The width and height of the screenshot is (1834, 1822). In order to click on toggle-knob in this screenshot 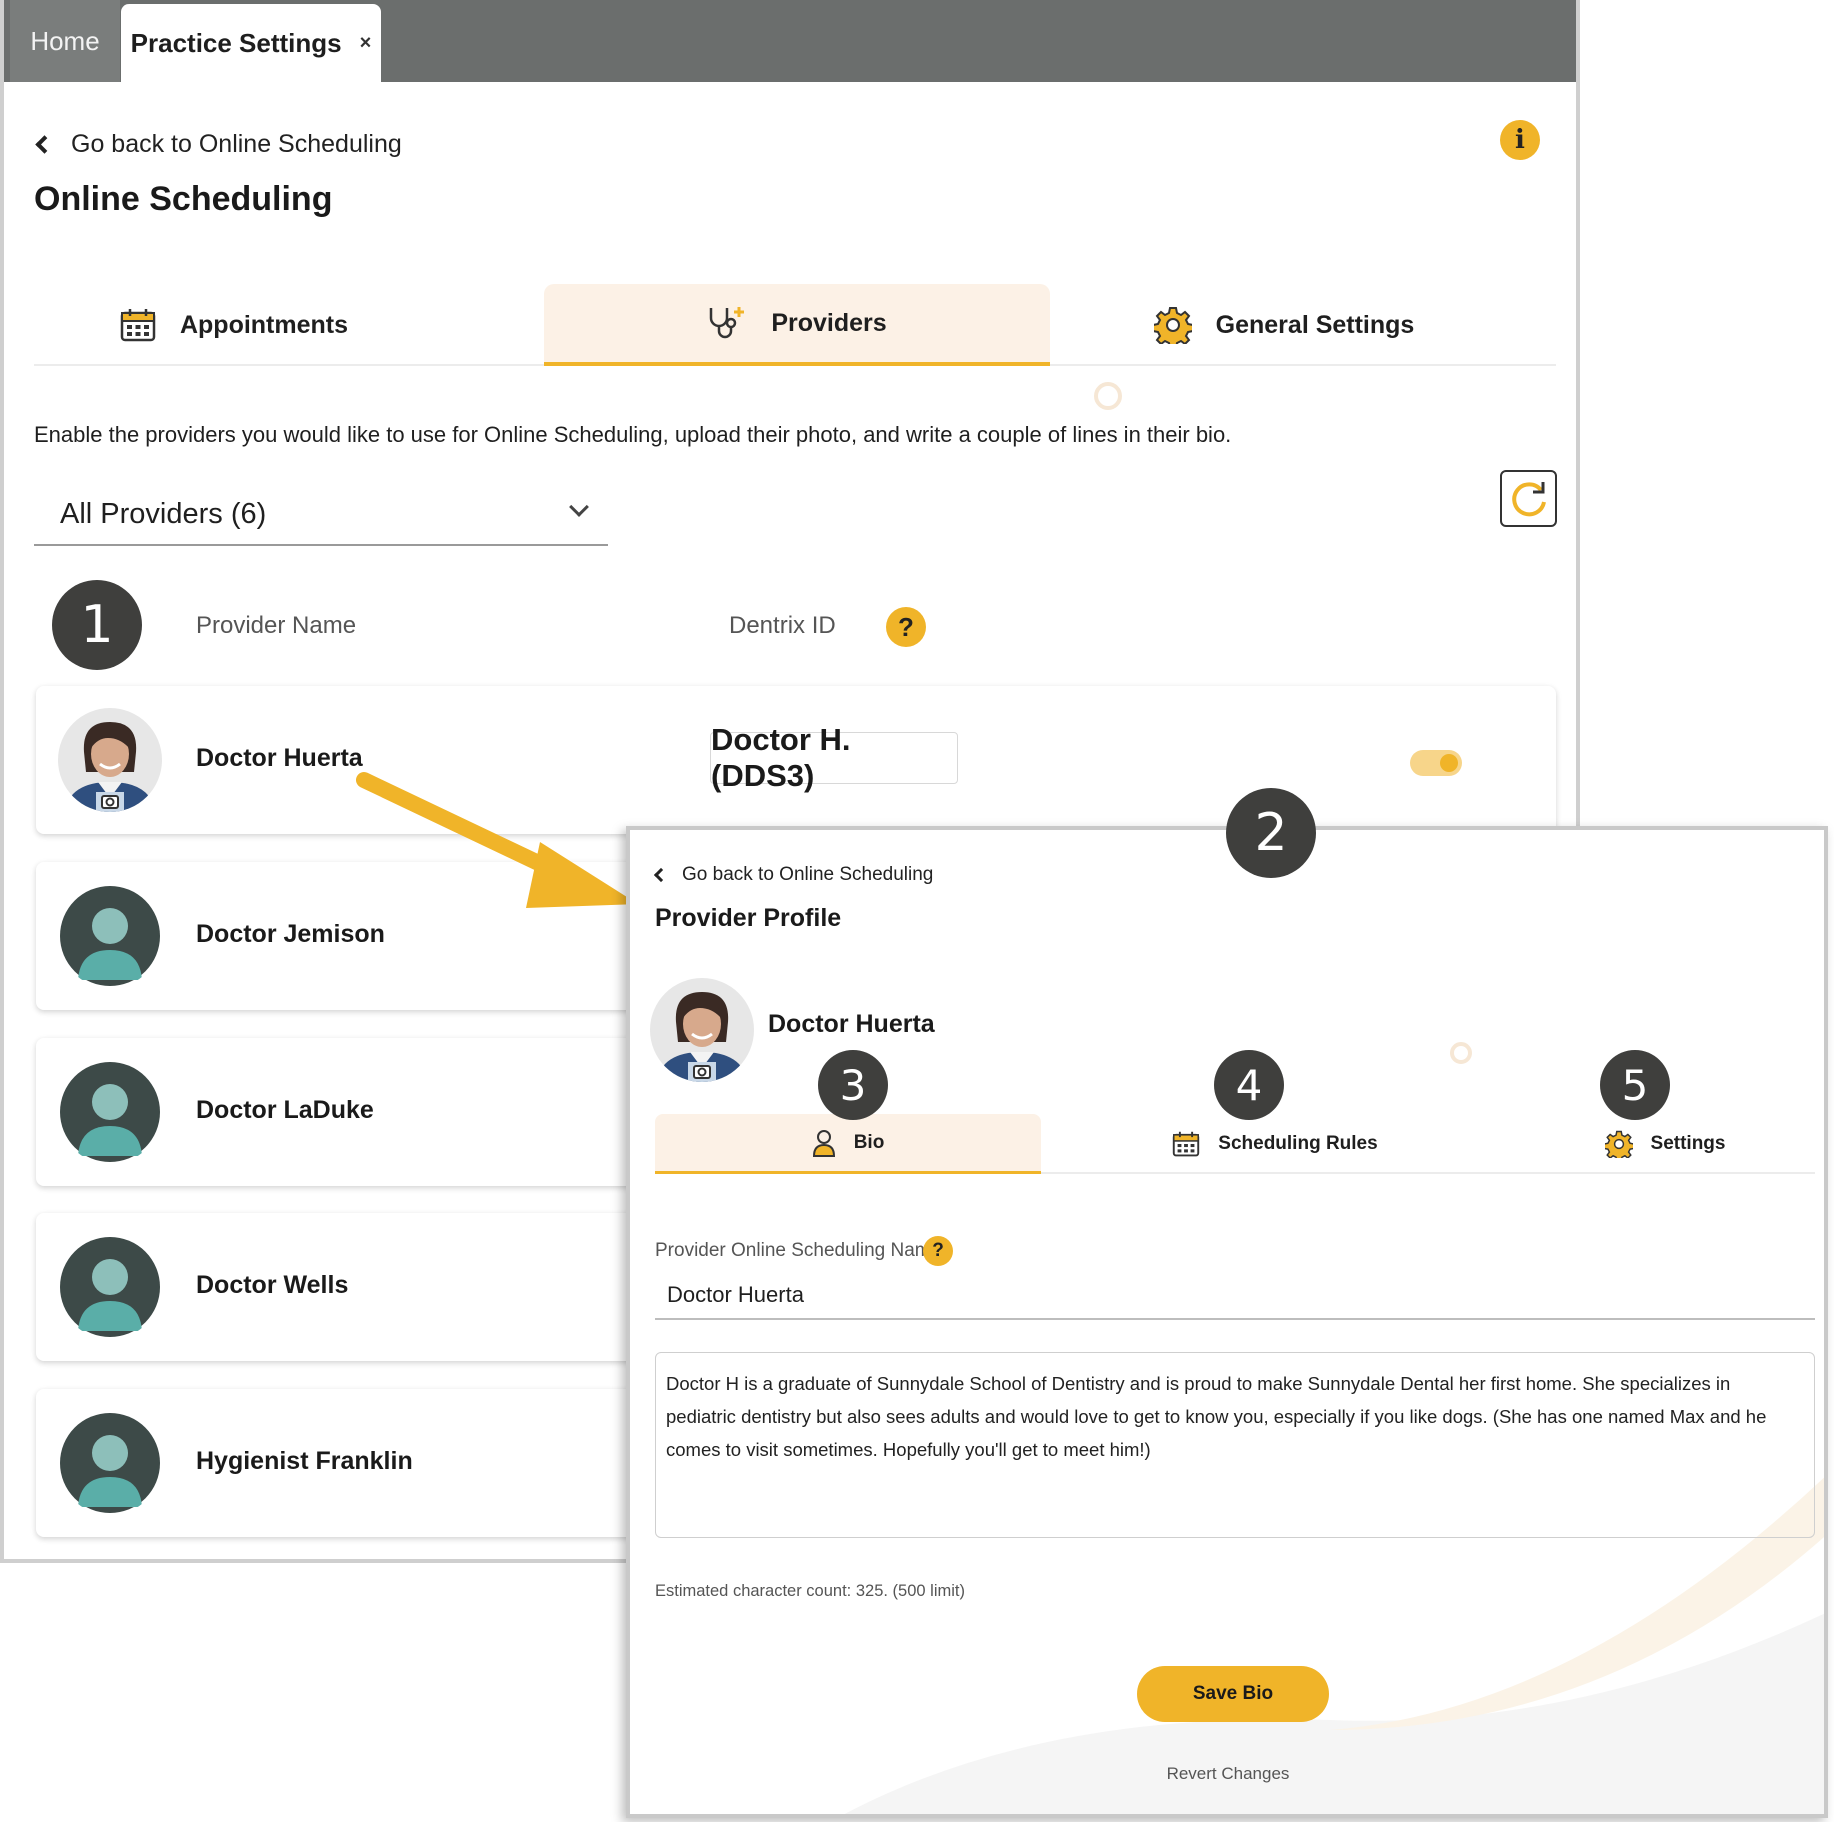, I will do `click(1449, 763)`.